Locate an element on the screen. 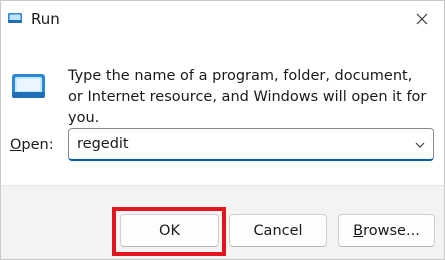 The width and height of the screenshot is (445, 260). open-input: regedit is located at coordinates (103, 144).